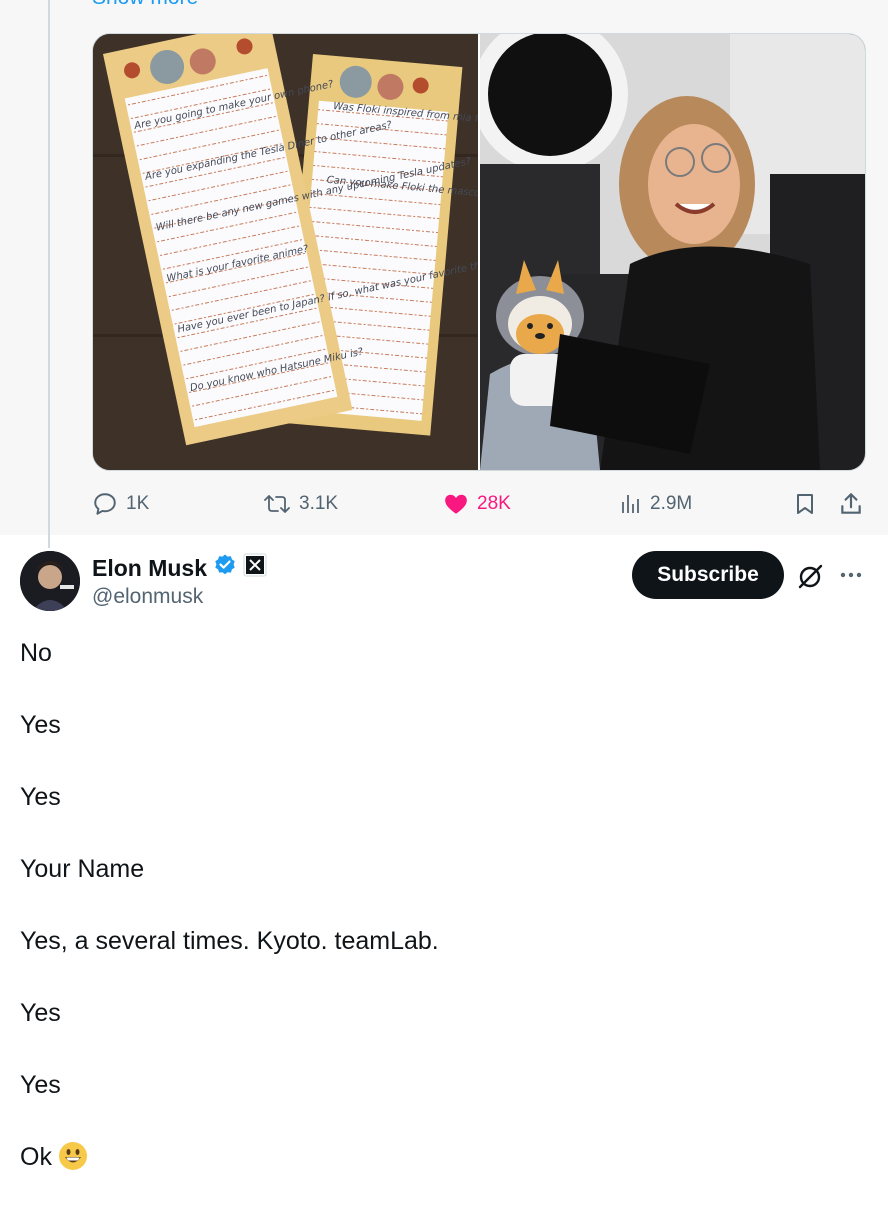 This screenshot has height=1212, width=888. What do you see at coordinates (277, 504) in the screenshot?
I see `repost-icon` at bounding box center [277, 504].